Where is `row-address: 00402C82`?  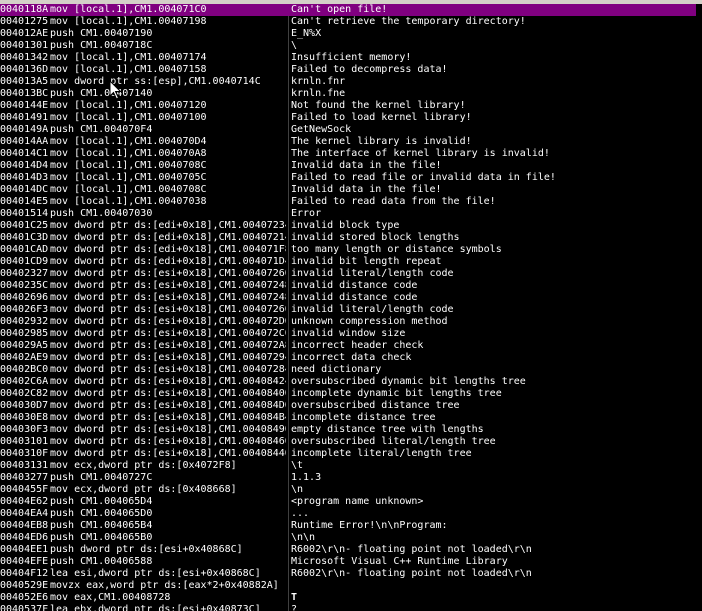
row-address: 00402C82 is located at coordinates (24, 393).